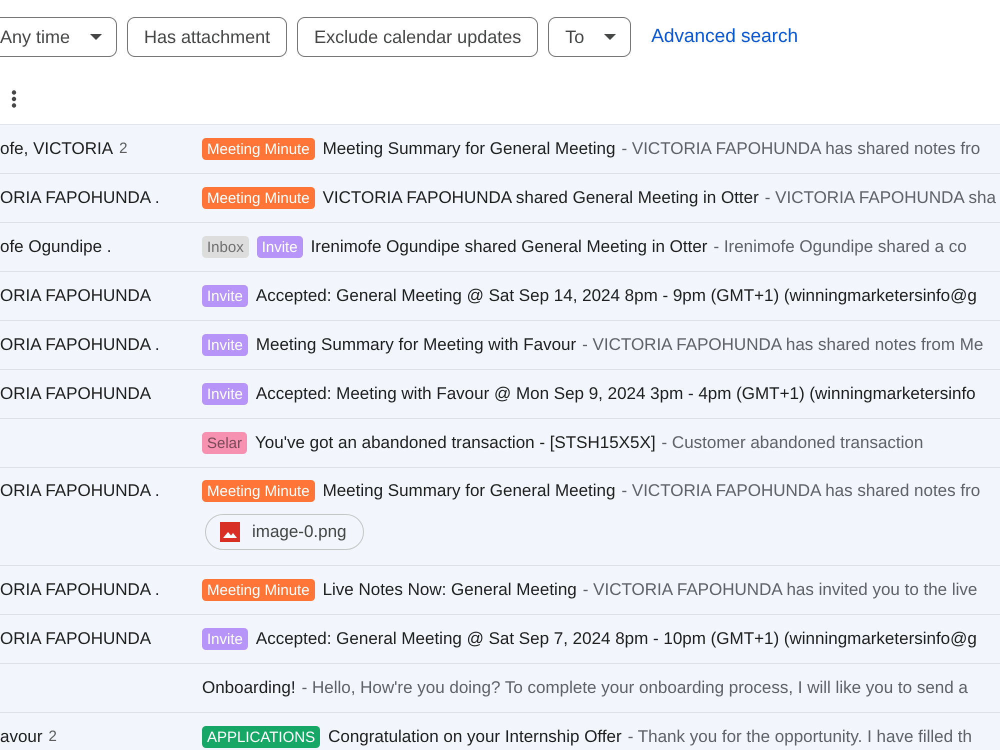 The height and width of the screenshot is (750, 1000). Describe the element at coordinates (449, 590) in the screenshot. I see `subject-text: Live Notes Now: General Meeting` at that location.